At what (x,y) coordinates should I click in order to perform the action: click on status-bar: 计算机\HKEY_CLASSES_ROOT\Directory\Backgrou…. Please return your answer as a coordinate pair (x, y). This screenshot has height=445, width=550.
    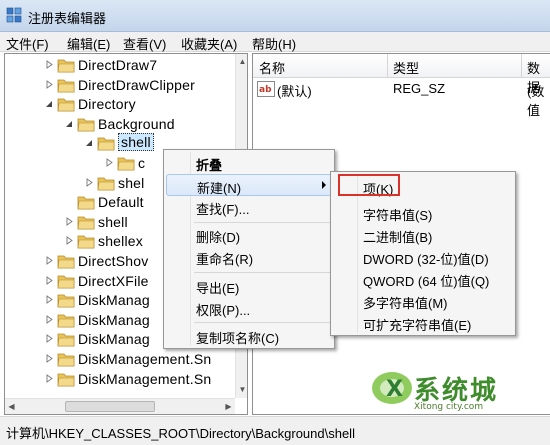
    Looking at the image, I should click on (275, 430).